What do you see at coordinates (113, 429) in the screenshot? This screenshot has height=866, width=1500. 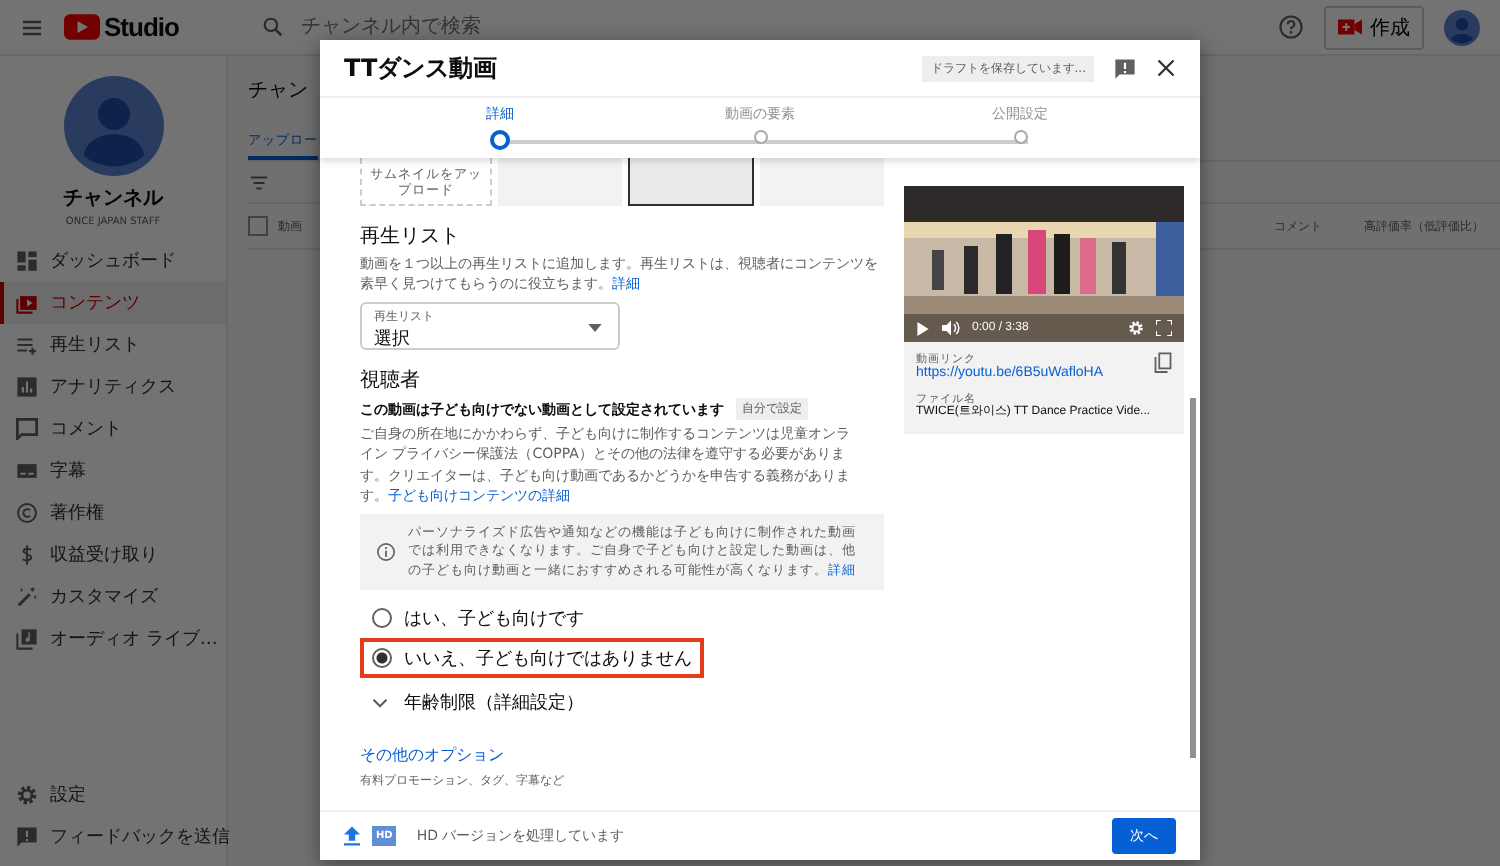 I see `nav-item: コメント` at bounding box center [113, 429].